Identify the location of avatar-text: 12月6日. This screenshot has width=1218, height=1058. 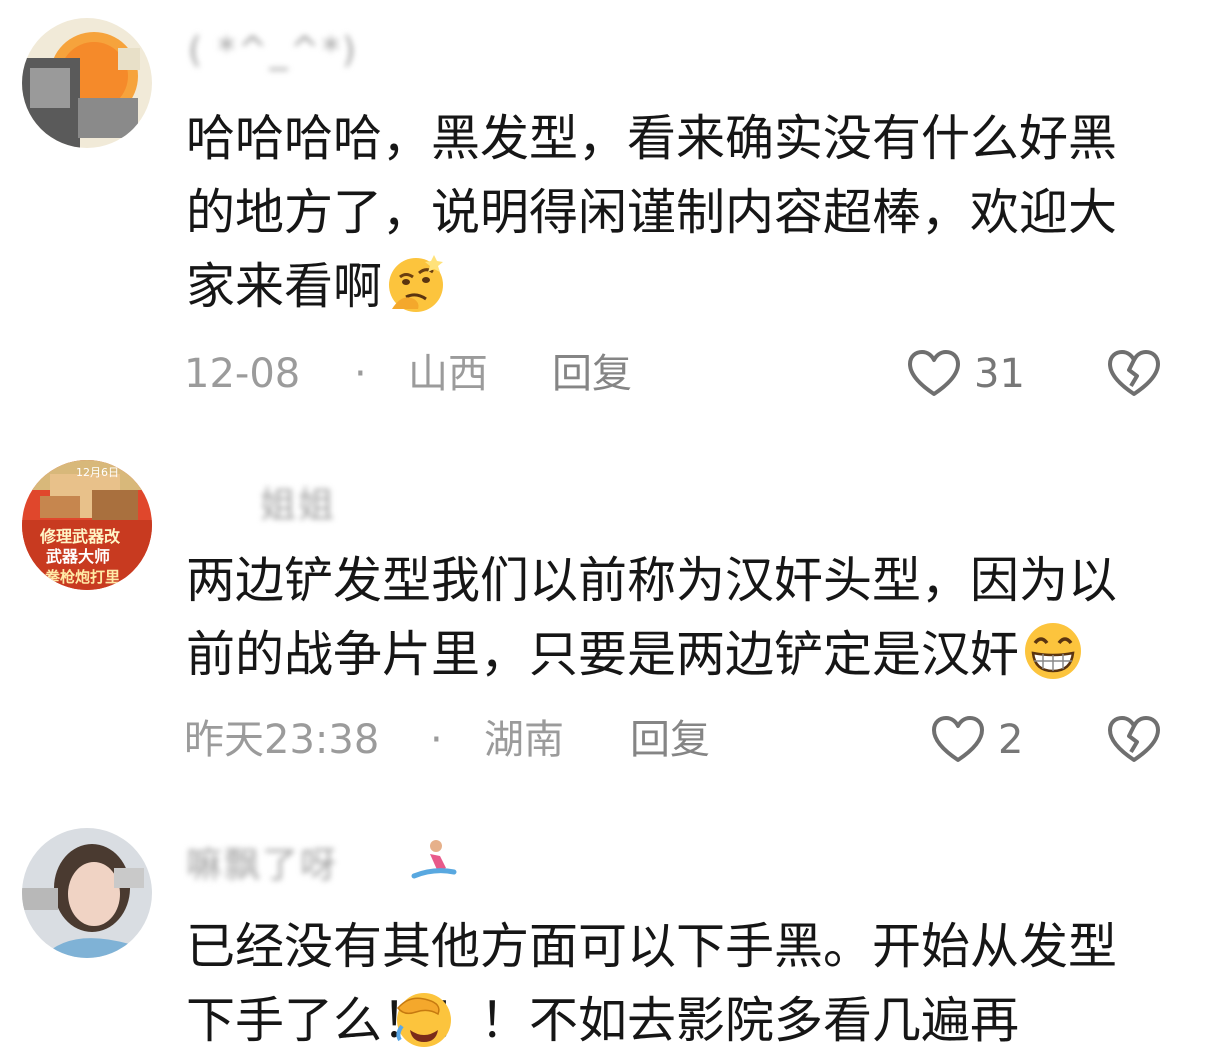
(97, 472).